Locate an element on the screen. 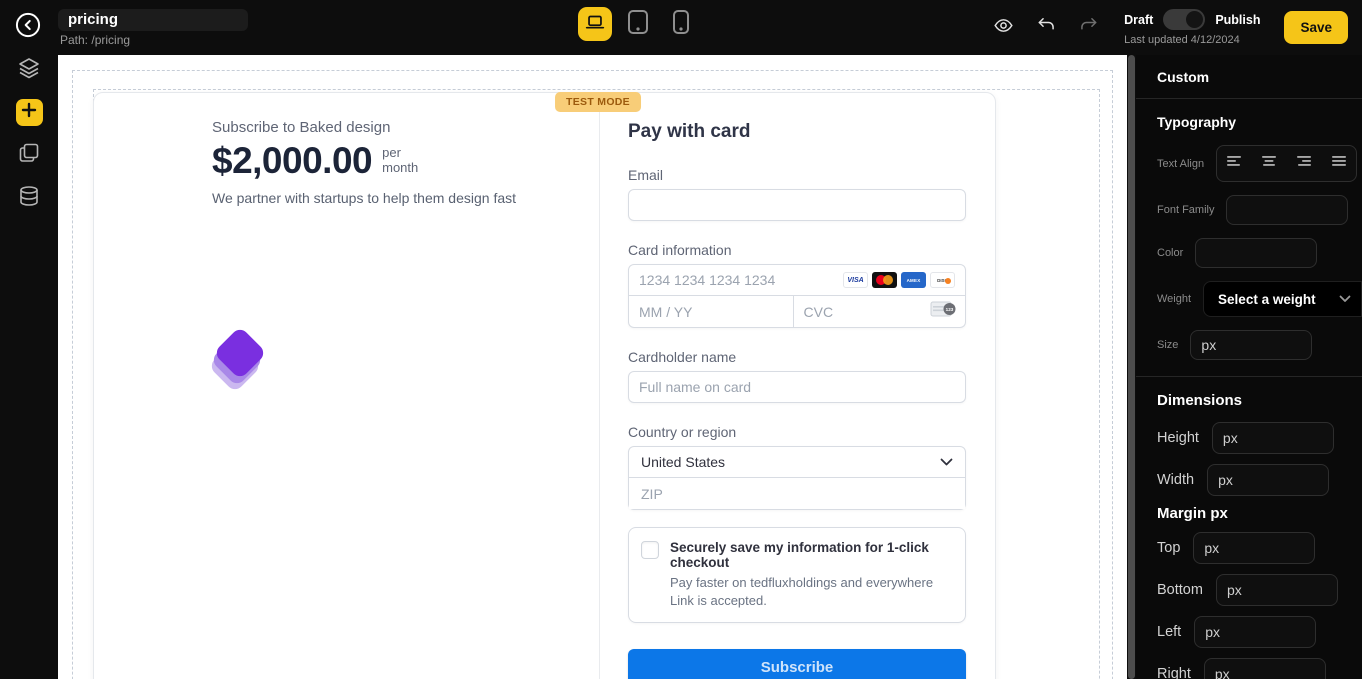  preview-button is located at coordinates (1003, 28).